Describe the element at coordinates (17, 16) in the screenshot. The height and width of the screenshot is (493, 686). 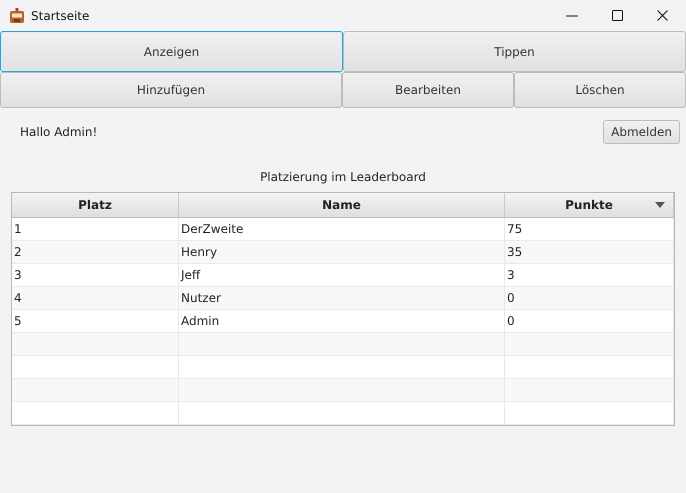
I see `app-icon` at that location.